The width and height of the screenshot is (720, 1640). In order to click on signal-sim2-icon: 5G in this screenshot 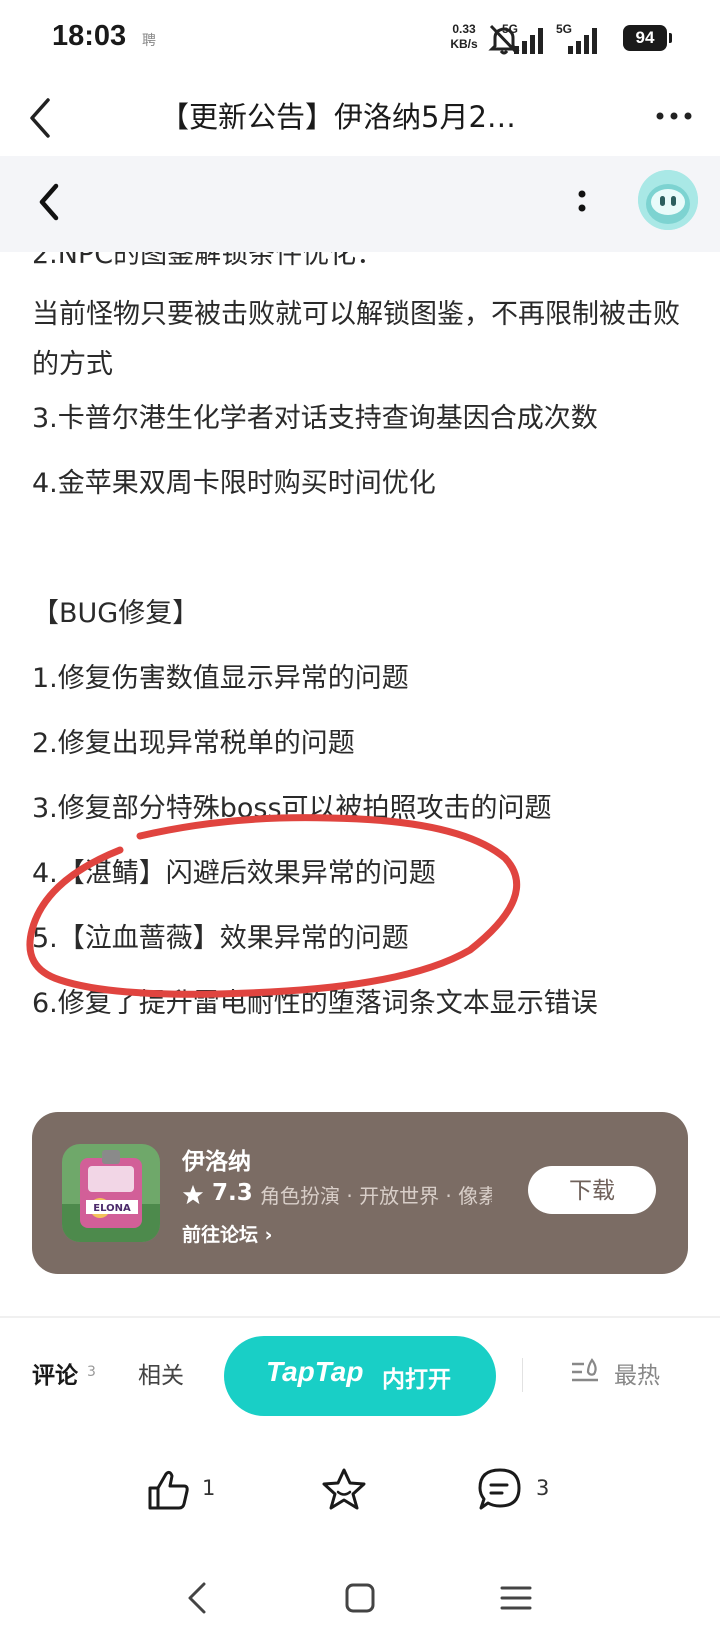, I will do `click(579, 38)`.